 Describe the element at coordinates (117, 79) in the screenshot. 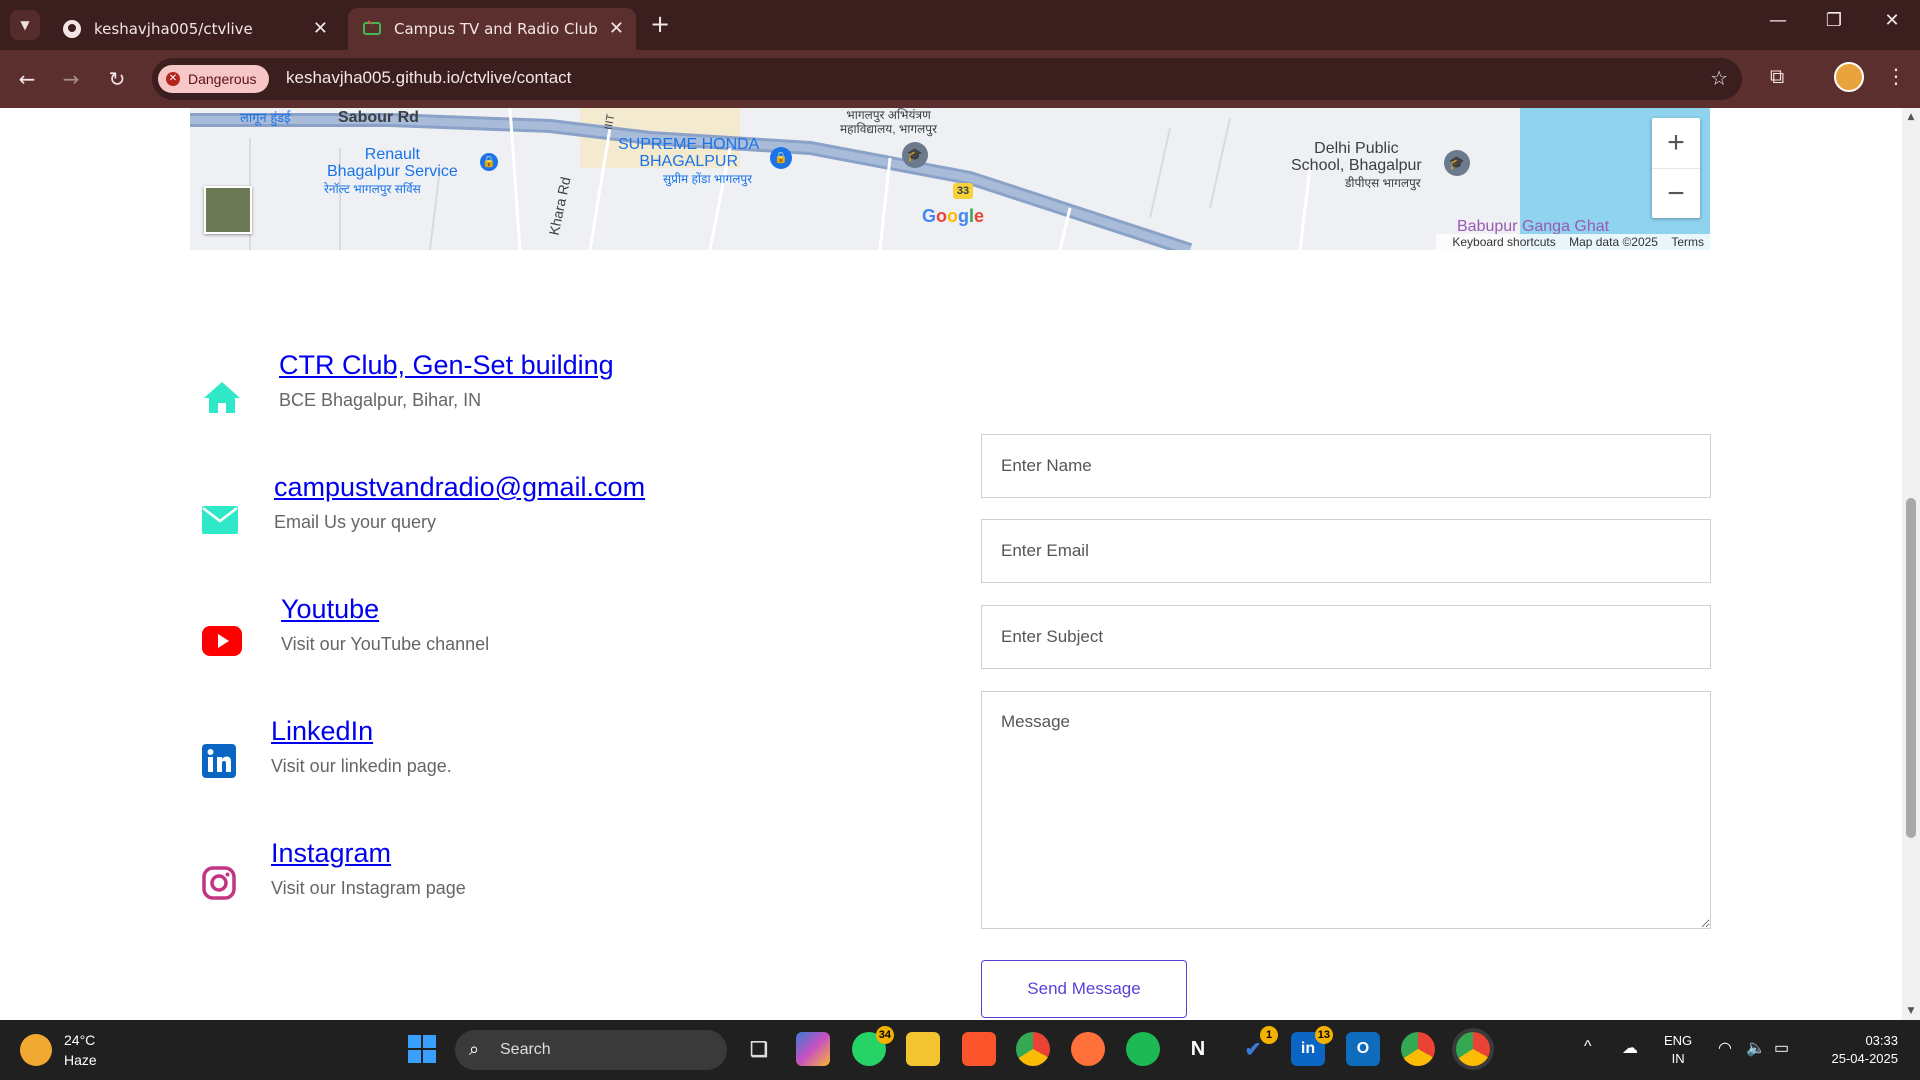

I see `reload-icon: ↻` at that location.